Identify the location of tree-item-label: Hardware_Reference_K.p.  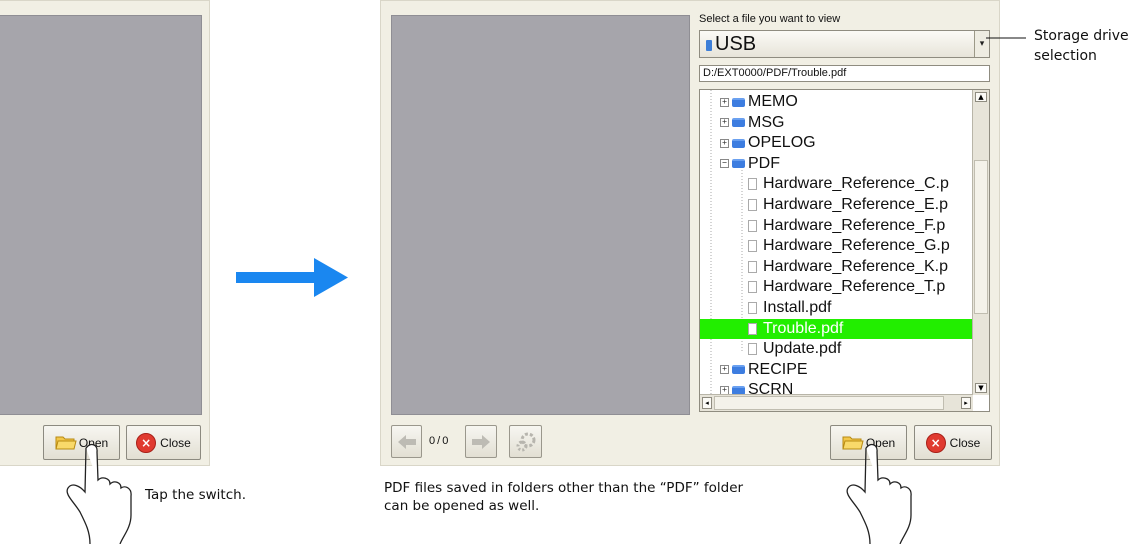
(855, 266).